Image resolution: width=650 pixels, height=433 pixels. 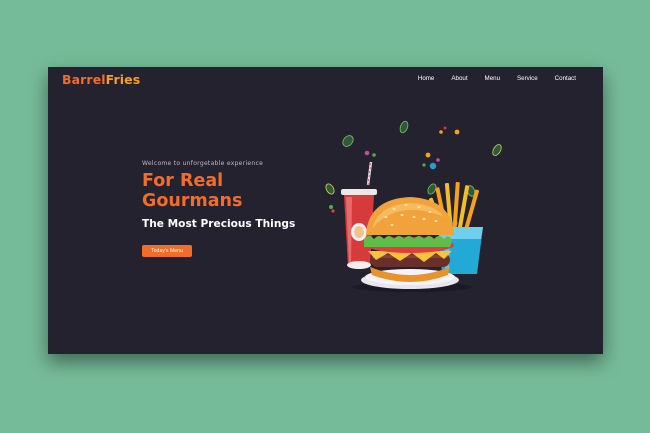 I want to click on hero-title-line1: For Real, so click(x=183, y=181).